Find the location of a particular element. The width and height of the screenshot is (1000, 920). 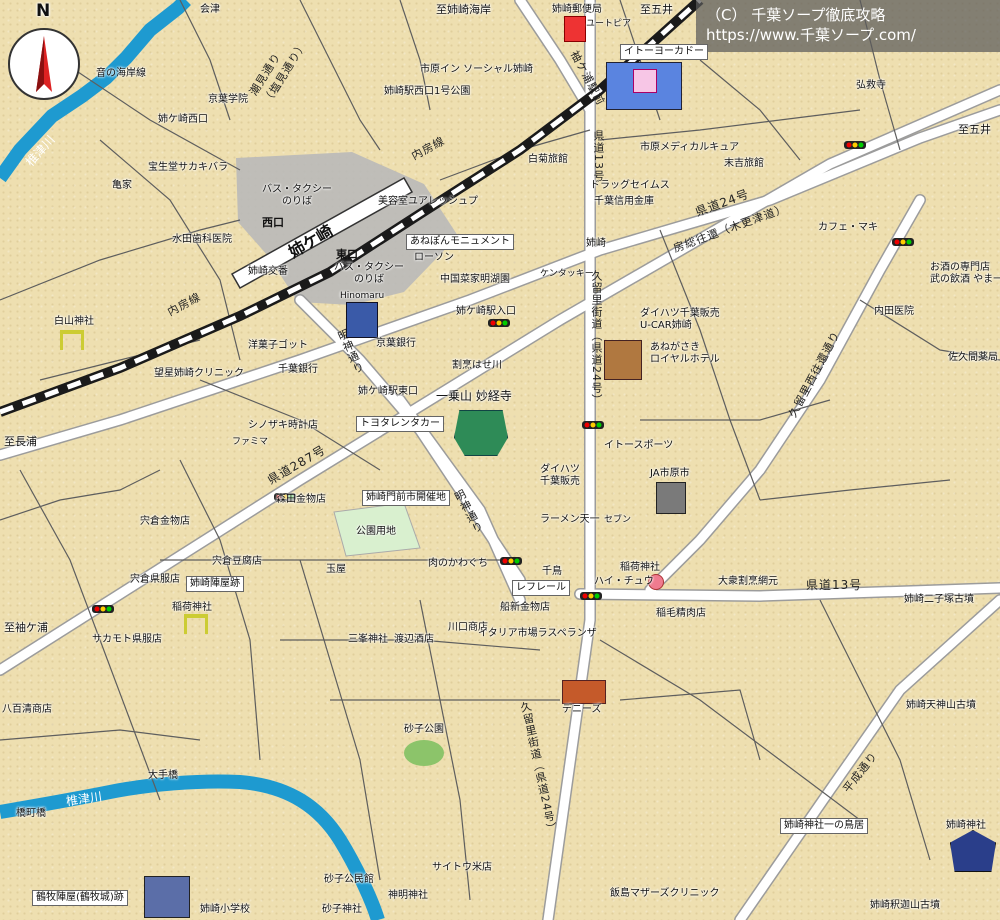

place-lefrere: レフレール is located at coordinates (541, 588).